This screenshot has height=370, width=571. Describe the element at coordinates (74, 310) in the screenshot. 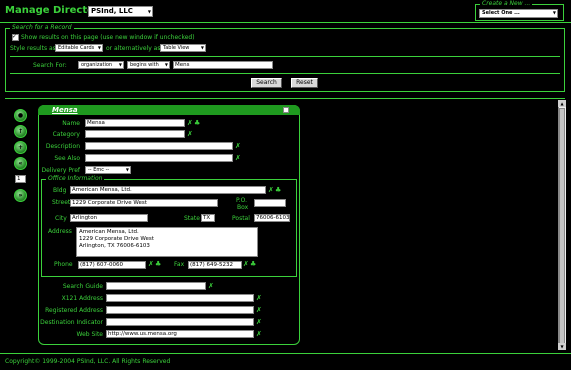

I see `registered-address-label: Registered Address` at that location.